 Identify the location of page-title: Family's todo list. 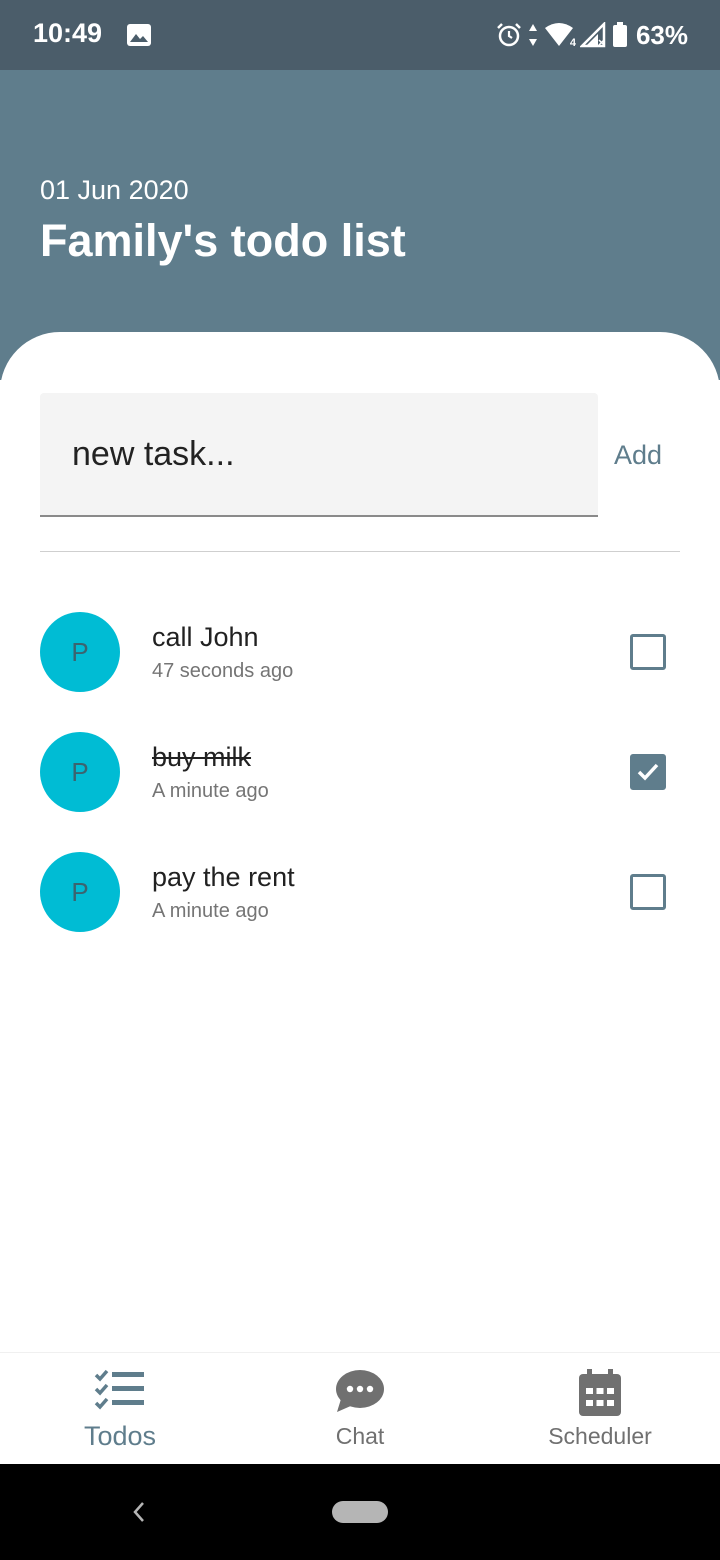
(223, 240).